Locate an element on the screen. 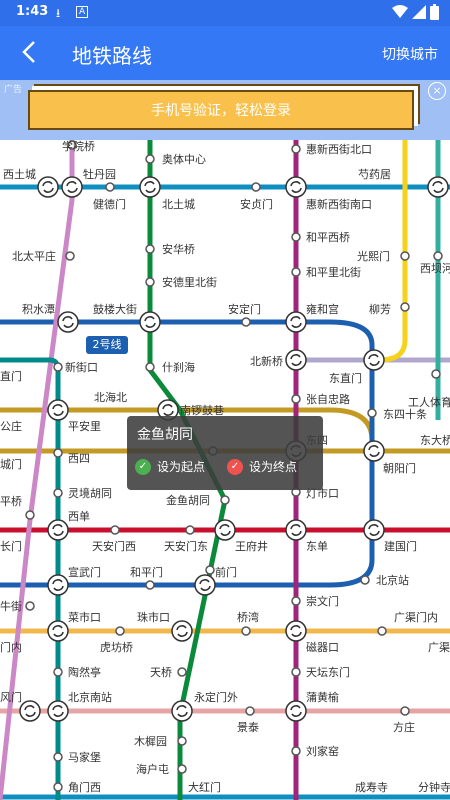  svg-text: 成寿寺 is located at coordinates (371, 787).